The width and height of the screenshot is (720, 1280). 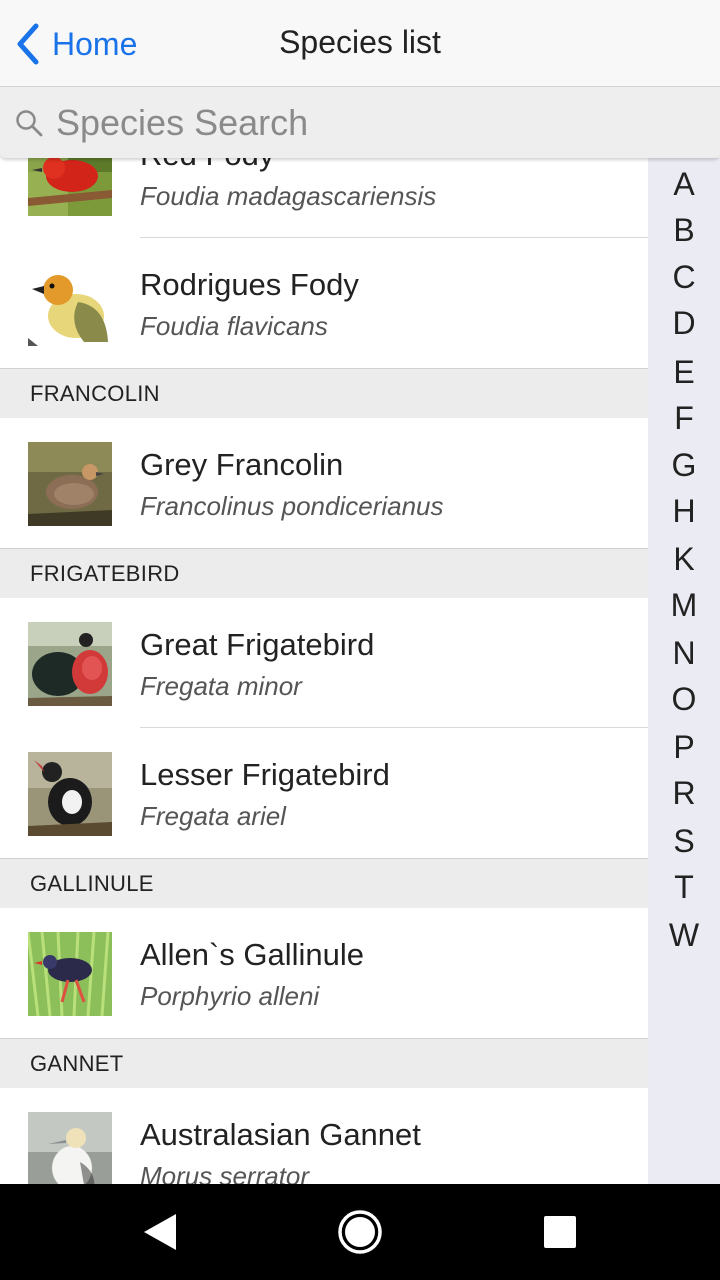 I want to click on index-letter-n: N, so click(x=684, y=653).